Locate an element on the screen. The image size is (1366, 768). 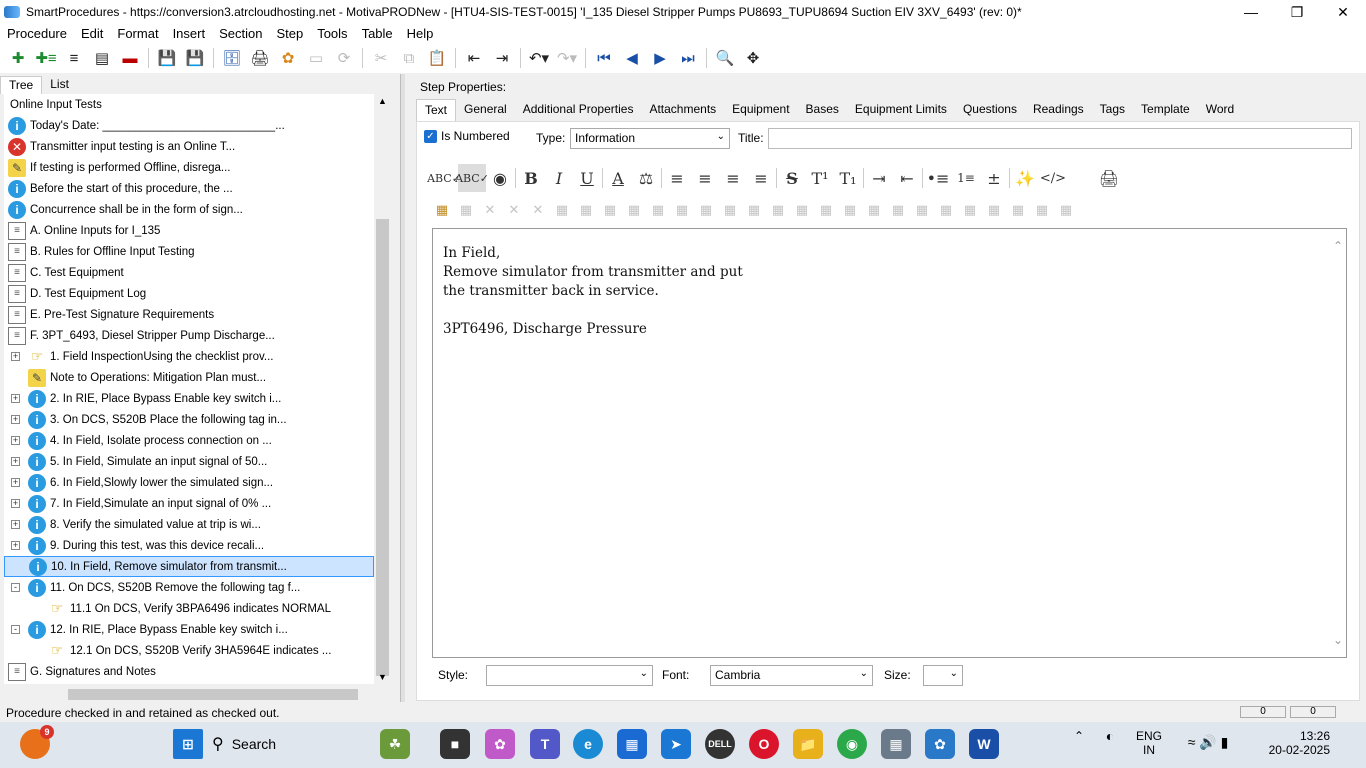
subscript-icon: T₁ is located at coordinates (848, 178).